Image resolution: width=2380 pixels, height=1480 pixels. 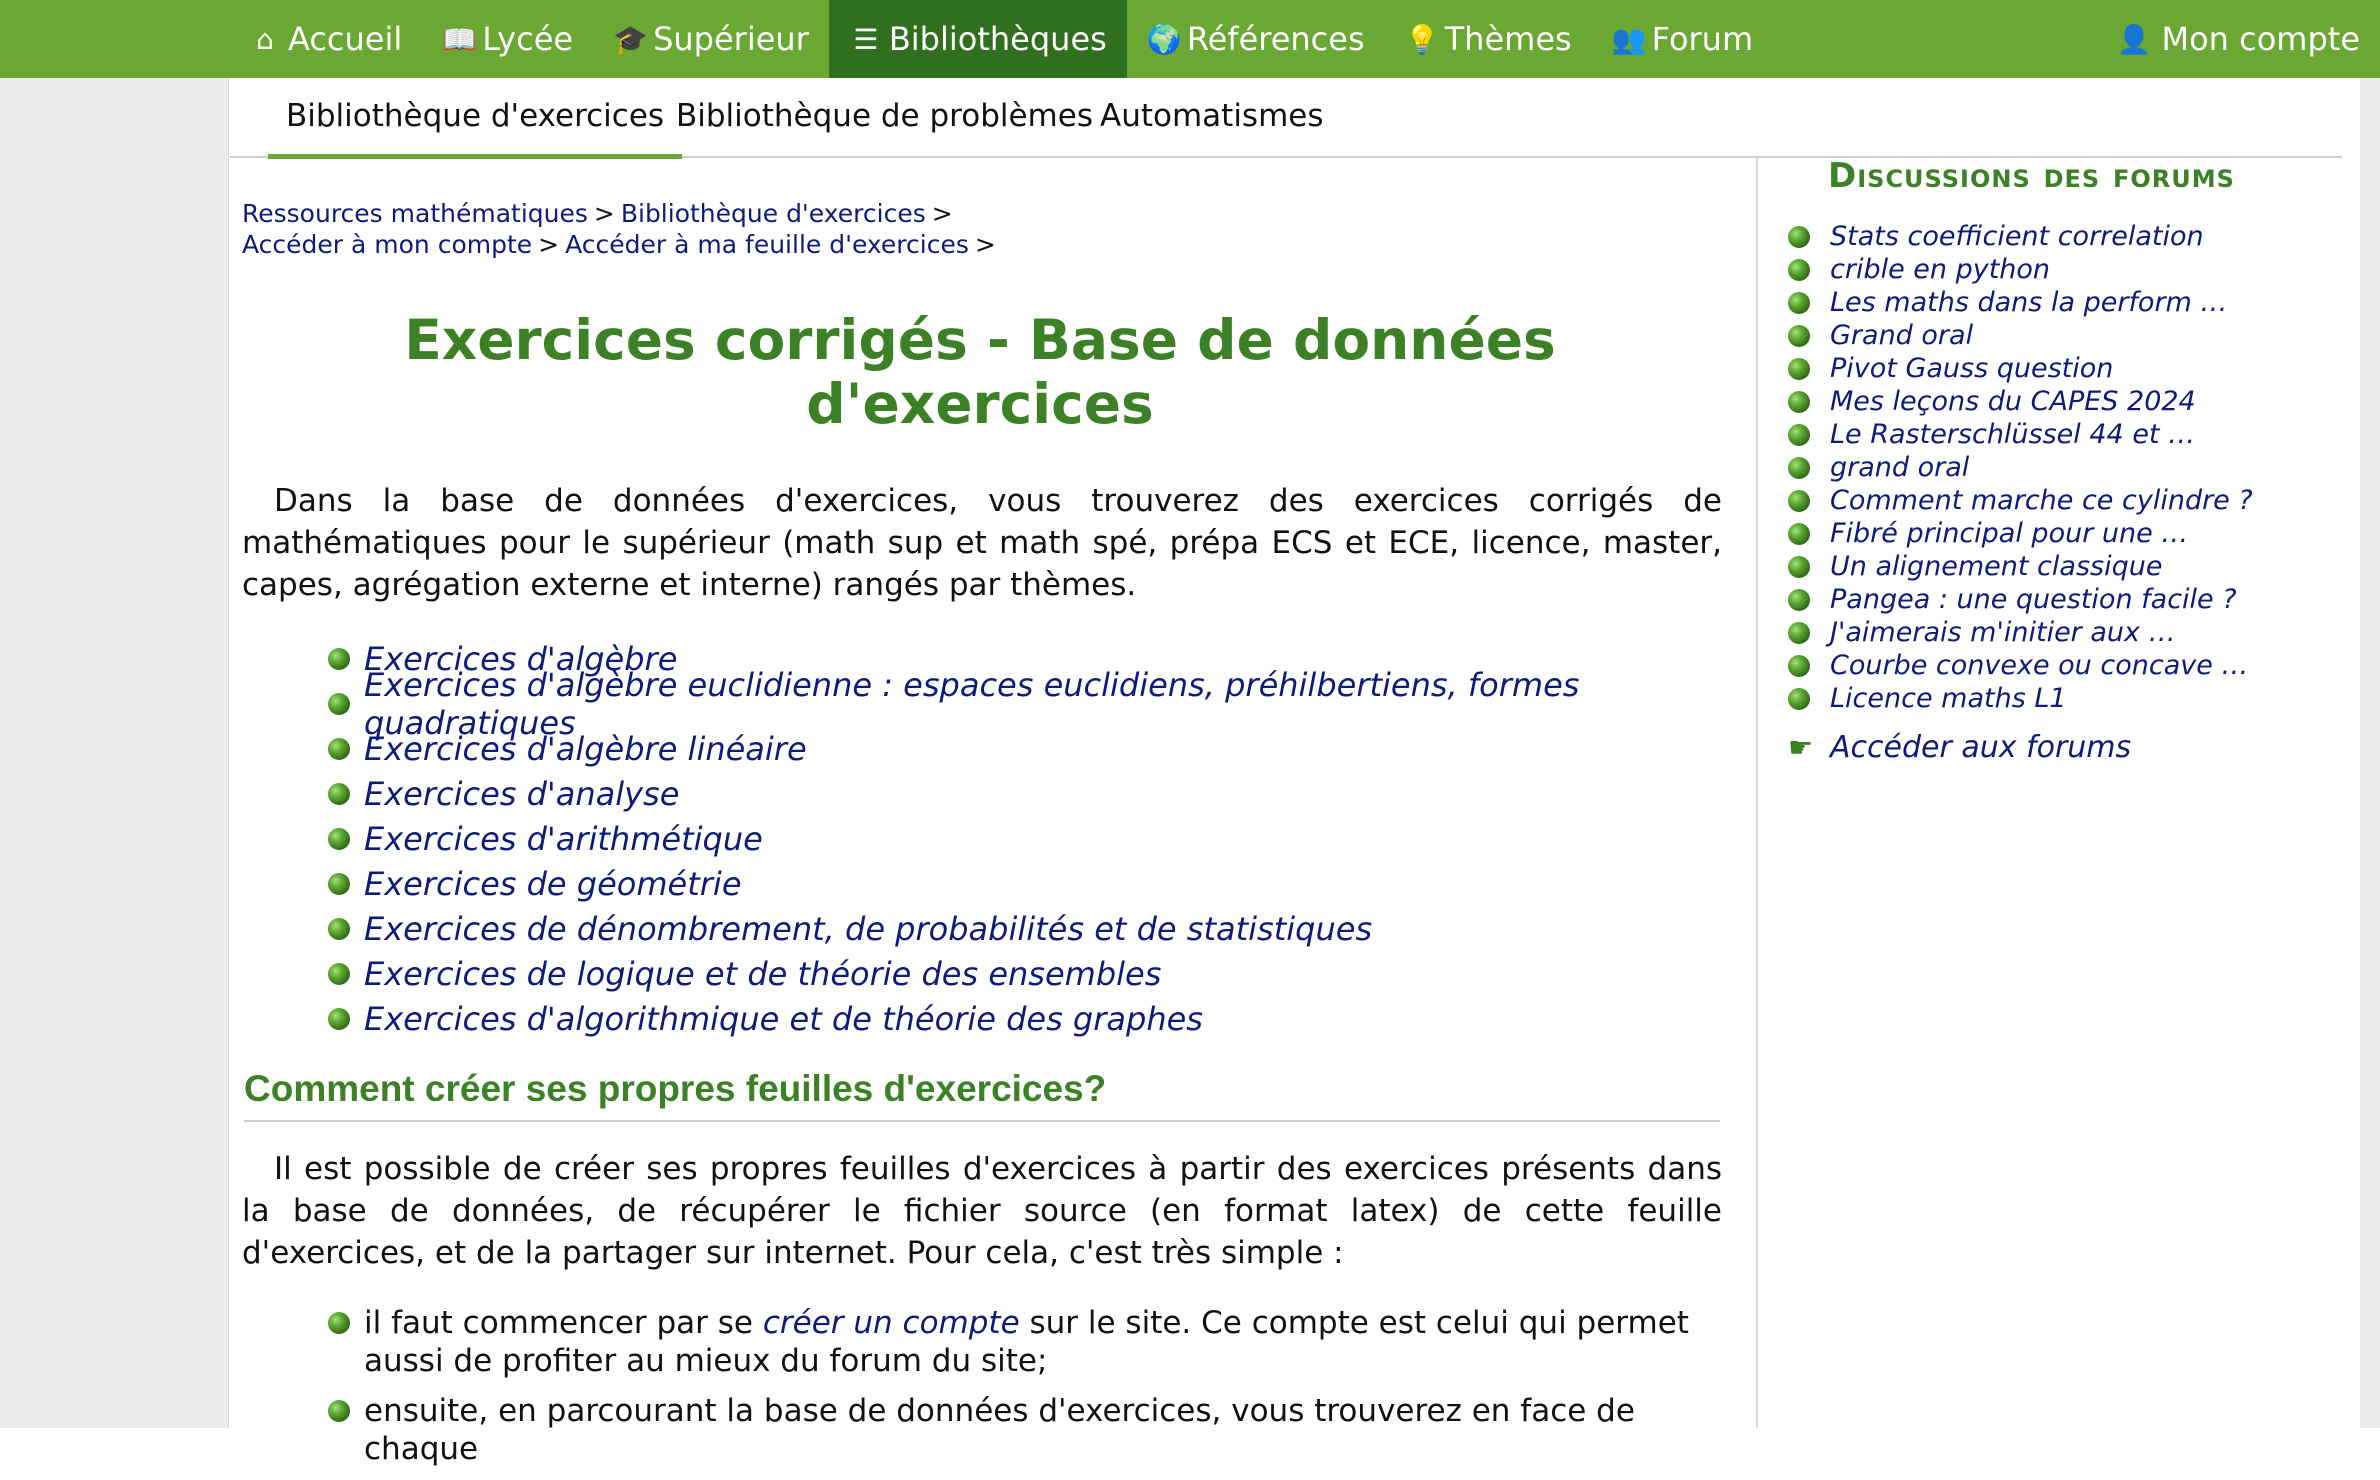 I want to click on breadcrumb-link: Ressources mathématiques, so click(x=415, y=213).